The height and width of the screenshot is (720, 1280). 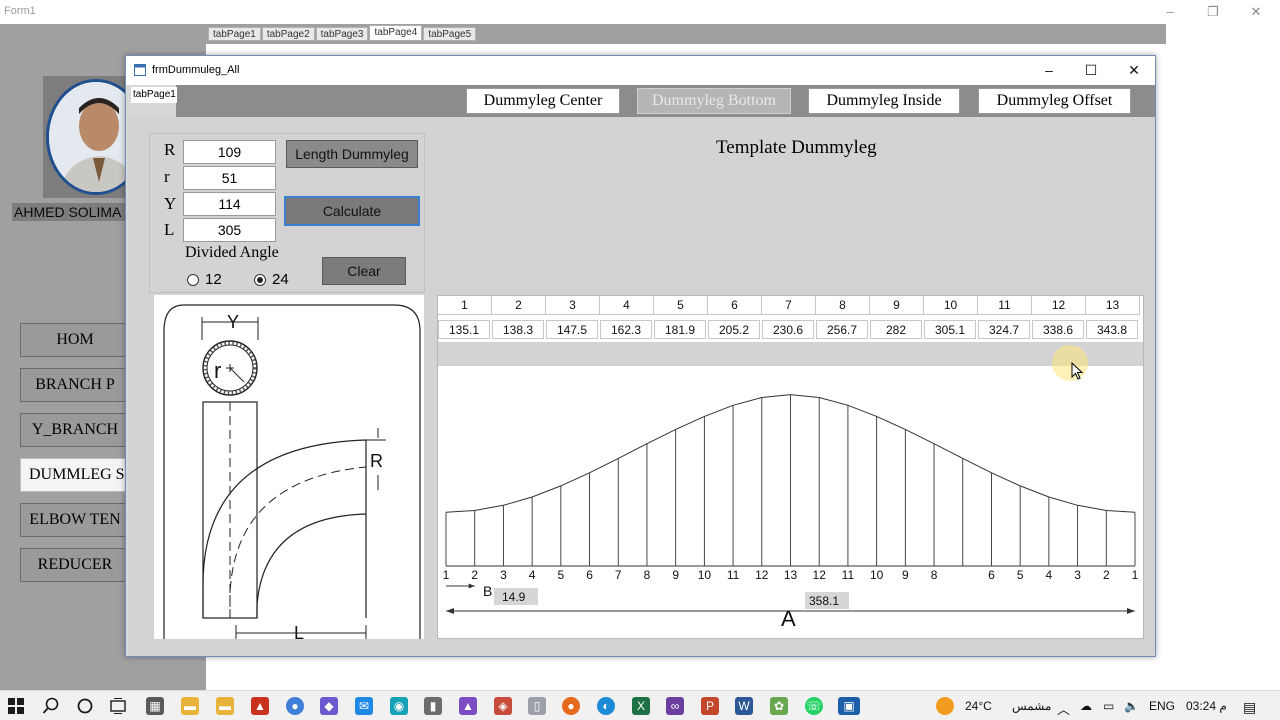 I want to click on form1-restore-button: ❐, so click(x=1213, y=12).